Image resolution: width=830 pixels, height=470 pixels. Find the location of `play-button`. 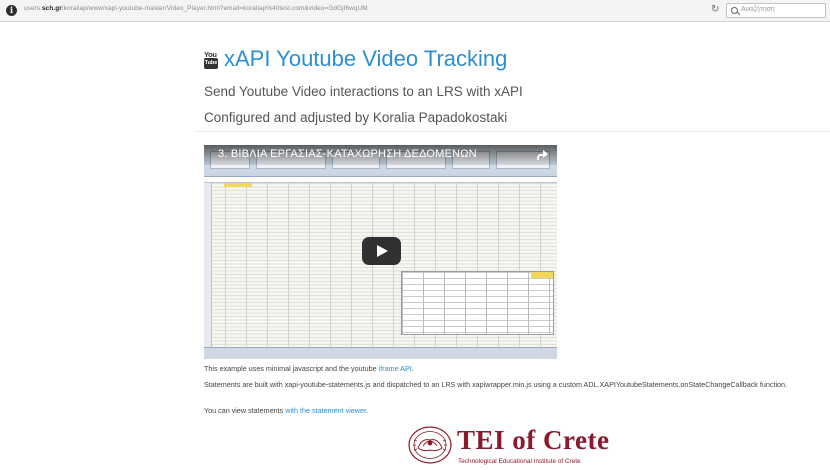

play-button is located at coordinates (381, 251).